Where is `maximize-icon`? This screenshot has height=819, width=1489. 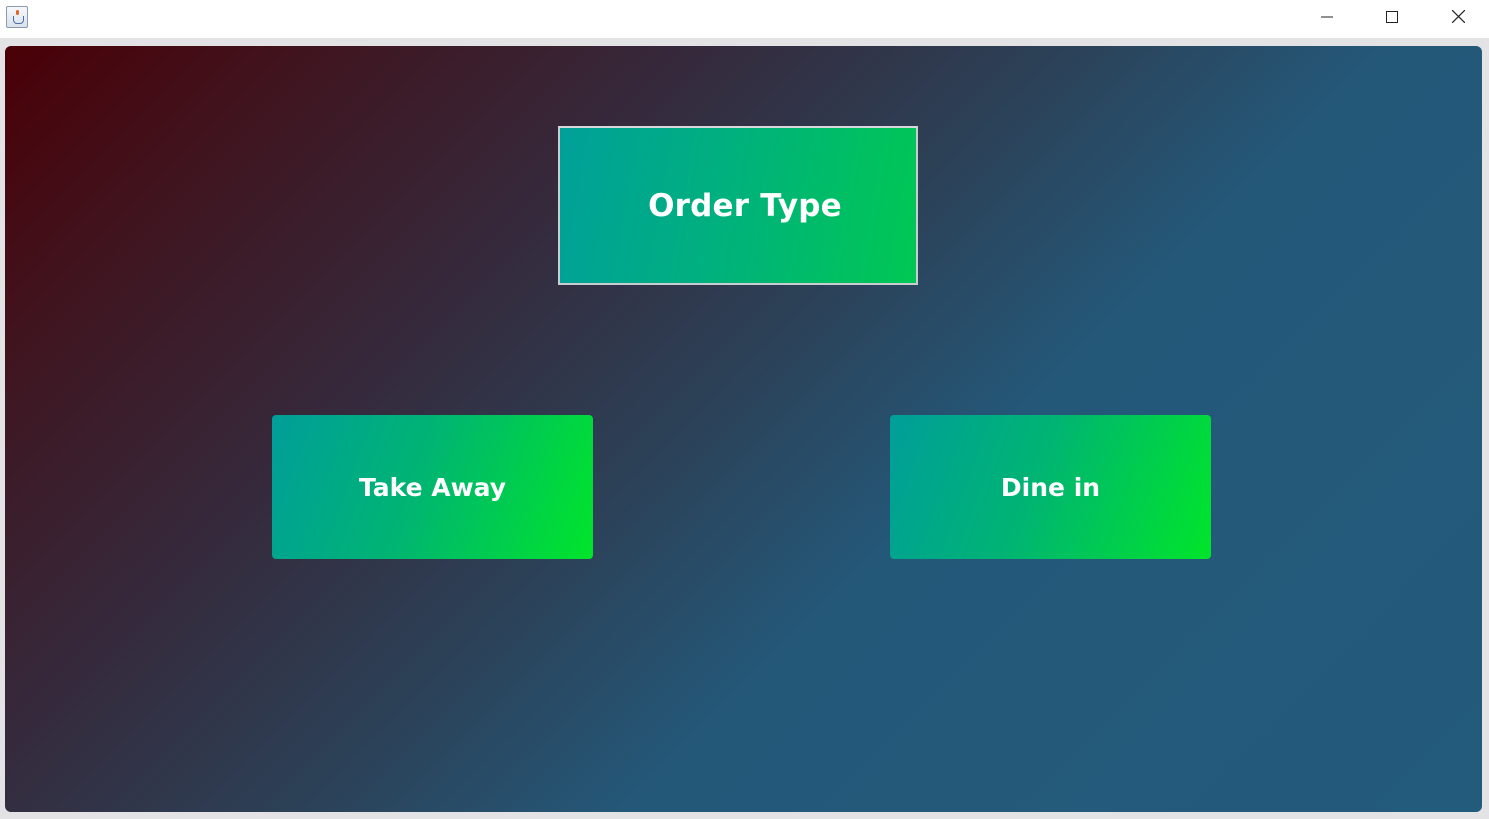
maximize-icon is located at coordinates (1392, 16).